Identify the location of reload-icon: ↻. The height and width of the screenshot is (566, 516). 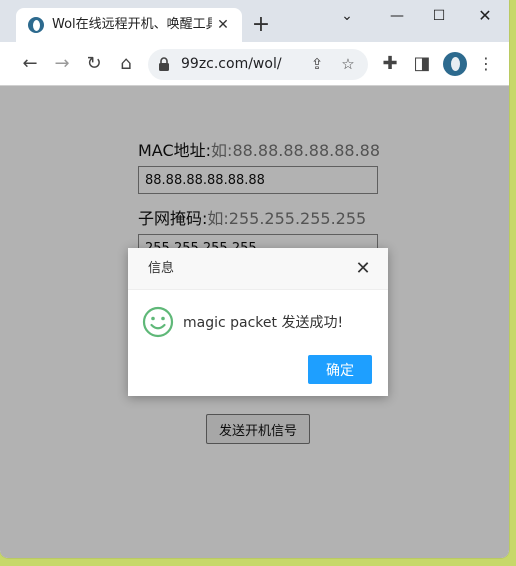
(94, 64).